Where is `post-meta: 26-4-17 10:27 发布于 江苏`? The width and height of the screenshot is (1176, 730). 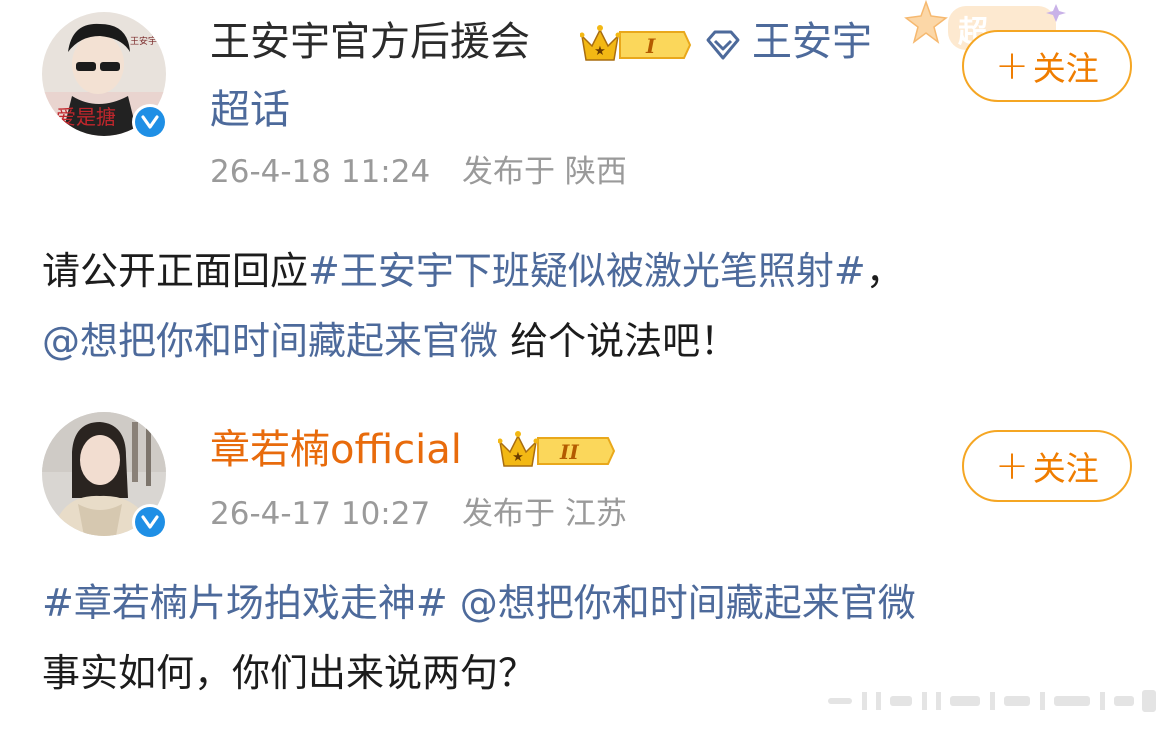 post-meta: 26-4-17 10:27 发布于 江苏 is located at coordinates (418, 514).